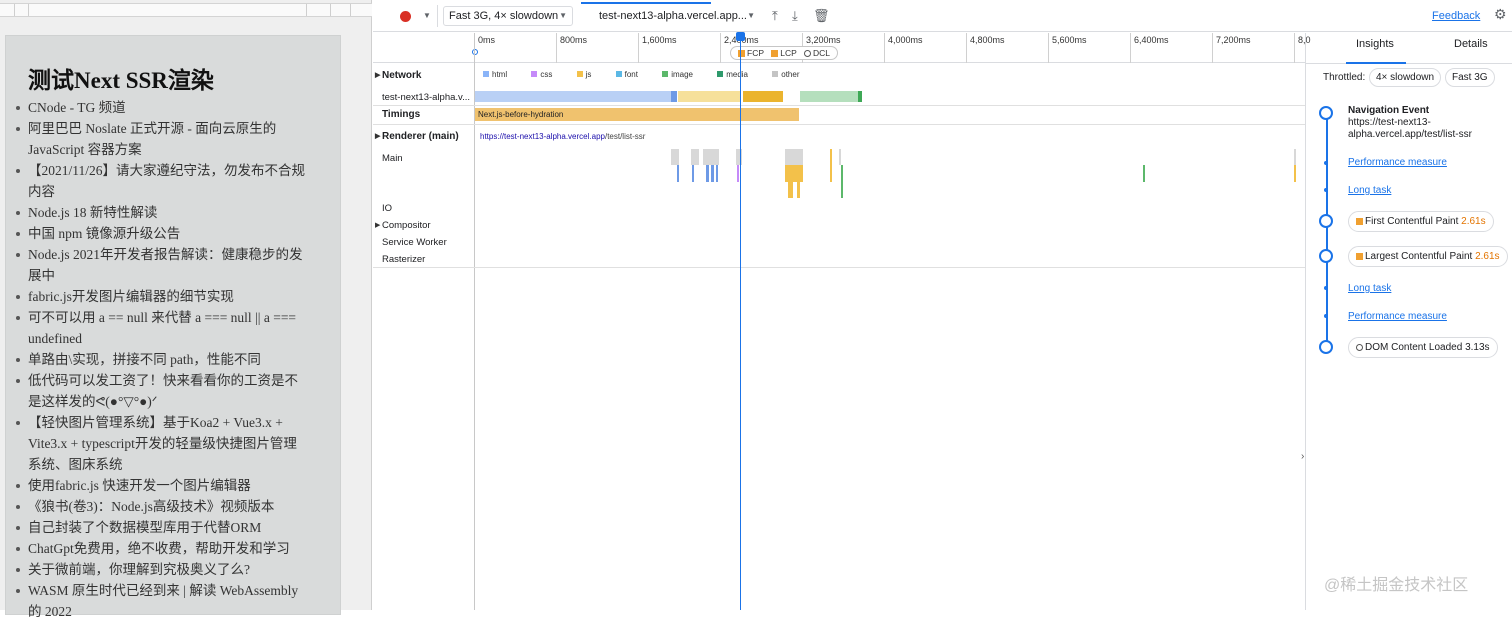  I want to click on record-button, so click(405, 16).